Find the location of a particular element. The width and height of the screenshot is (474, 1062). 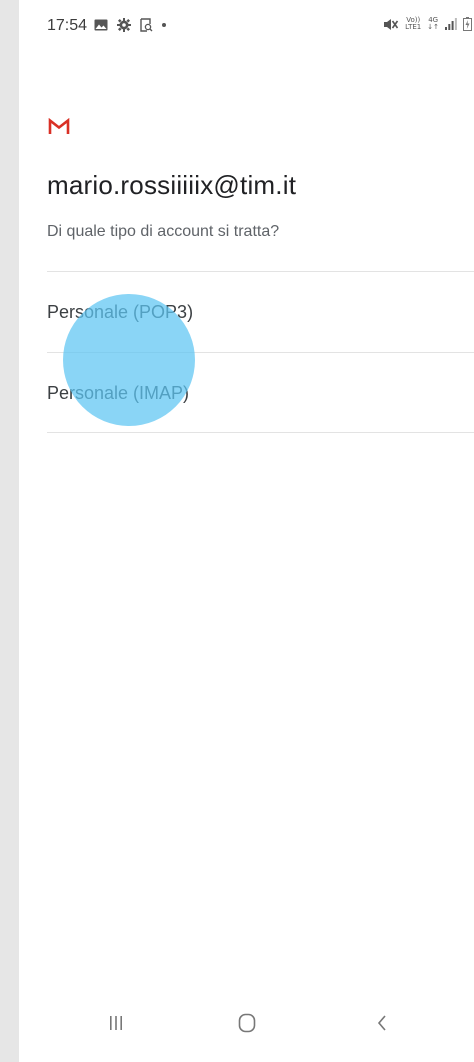

gallery-icon is located at coordinates (101, 25).